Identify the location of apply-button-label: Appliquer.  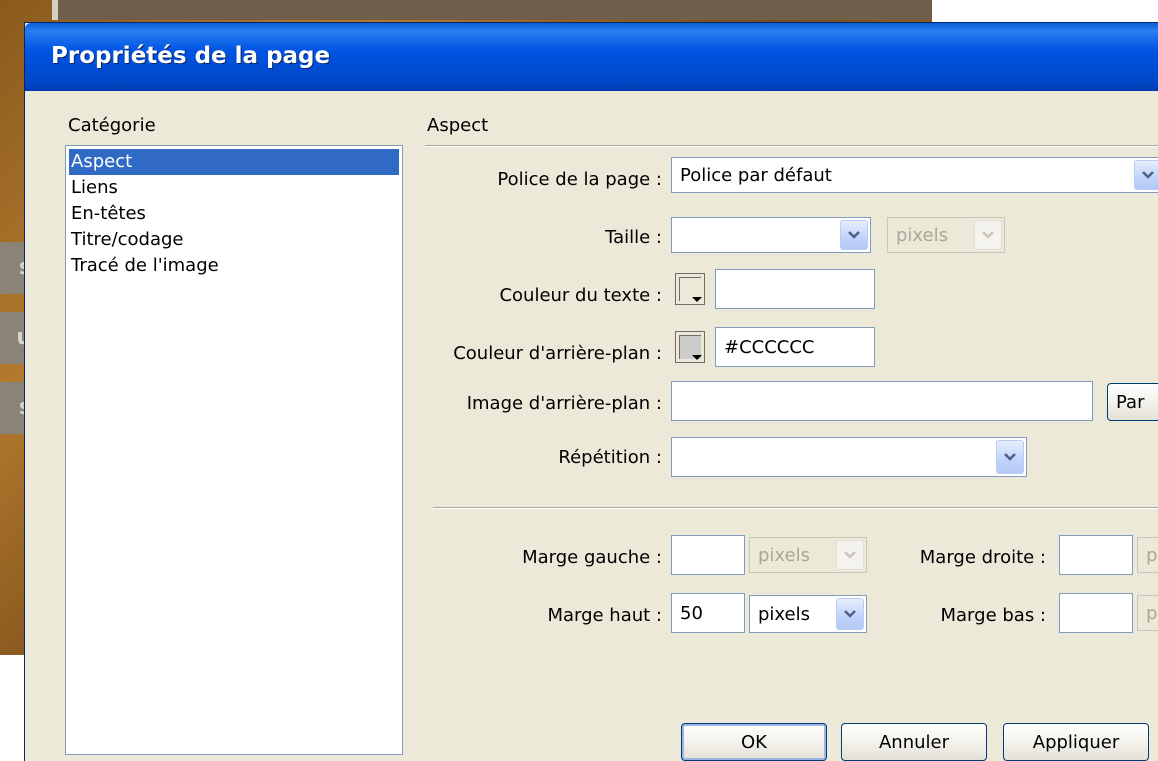
(1076, 742).